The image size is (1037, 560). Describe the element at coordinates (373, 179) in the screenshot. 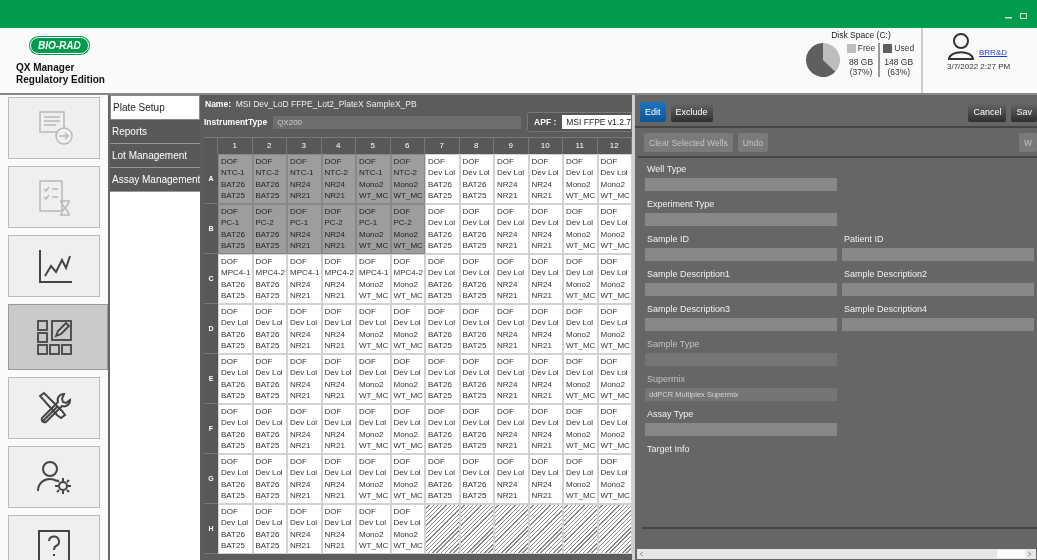

I see `plate-well: DOF NTC-1 Mono2 WT_MC` at that location.